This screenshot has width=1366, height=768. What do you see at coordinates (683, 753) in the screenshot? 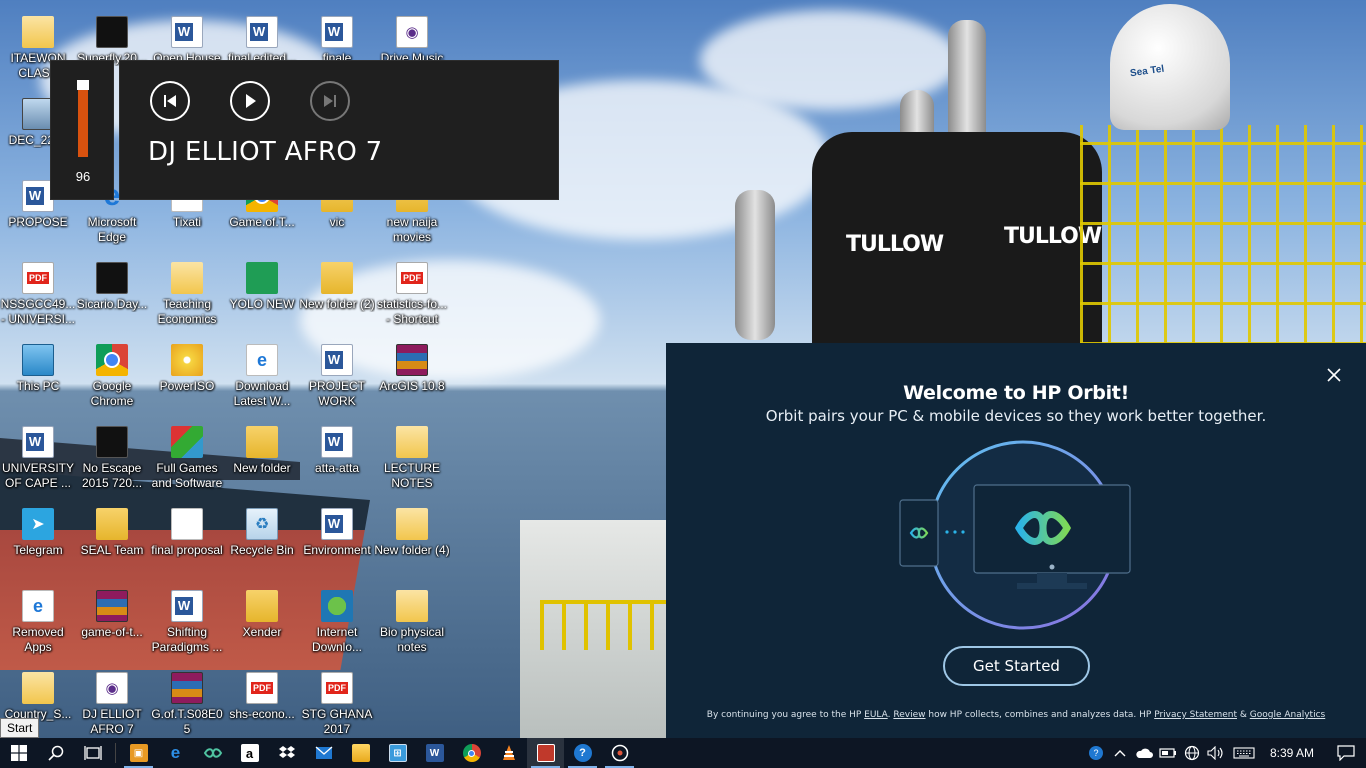
I see `taskbar: ▣ e a ⊞ W ? ? 8:39 AM` at bounding box center [683, 753].